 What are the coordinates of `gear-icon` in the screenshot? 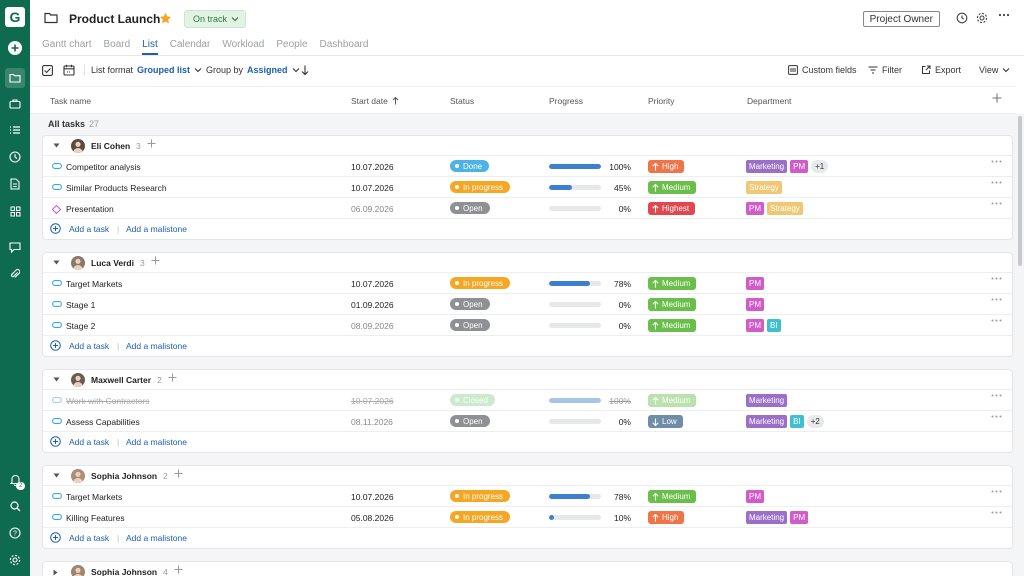 It's located at (15, 560).